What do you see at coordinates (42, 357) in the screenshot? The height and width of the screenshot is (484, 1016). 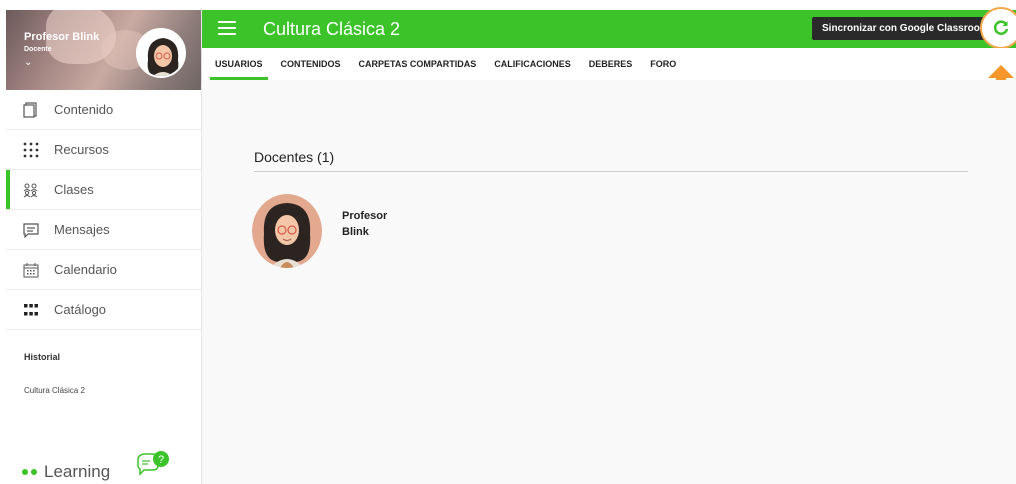 I see `history-title: Historial` at bounding box center [42, 357].